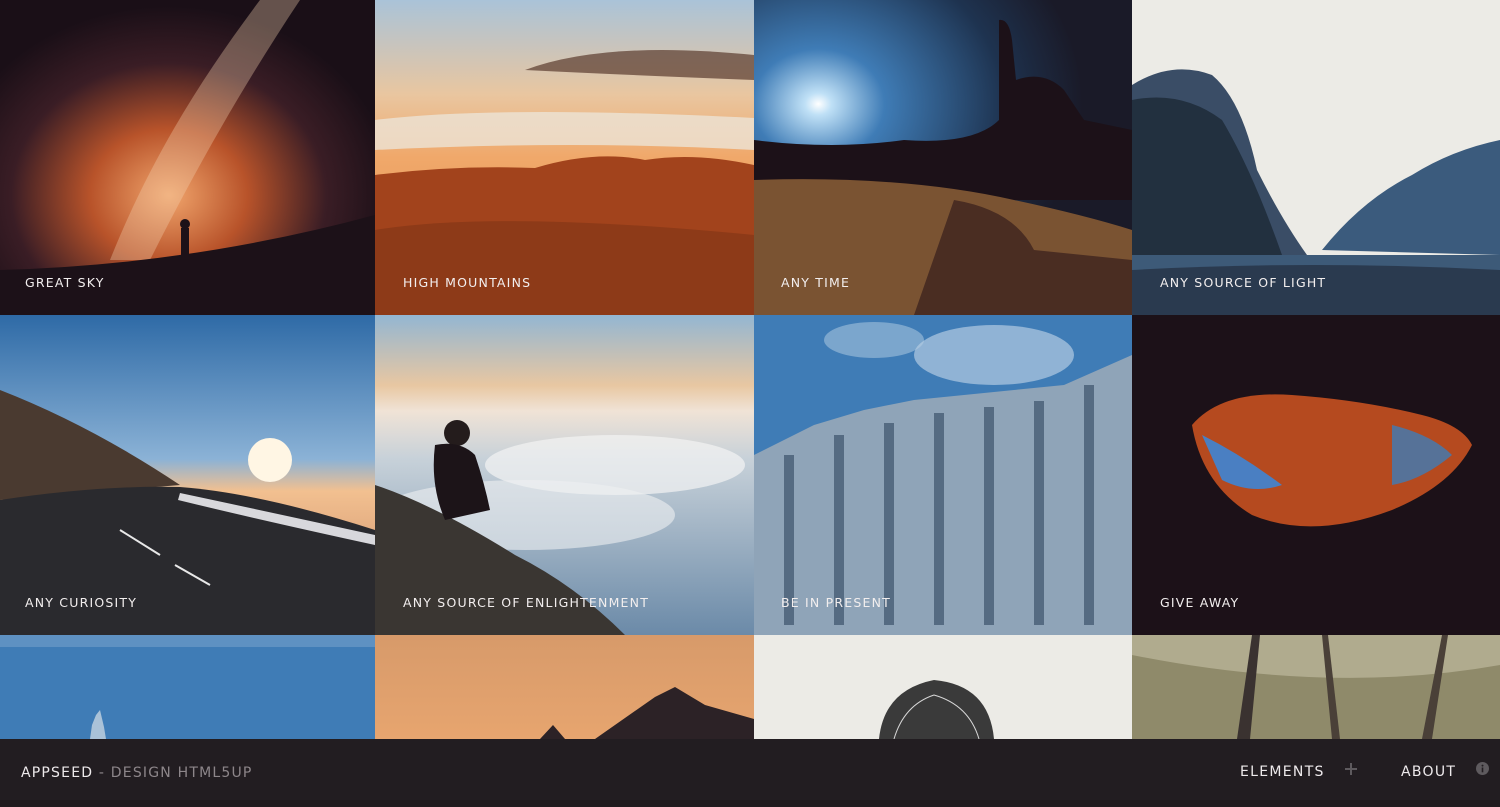  I want to click on forest-canopy-photo, so click(1316, 687).